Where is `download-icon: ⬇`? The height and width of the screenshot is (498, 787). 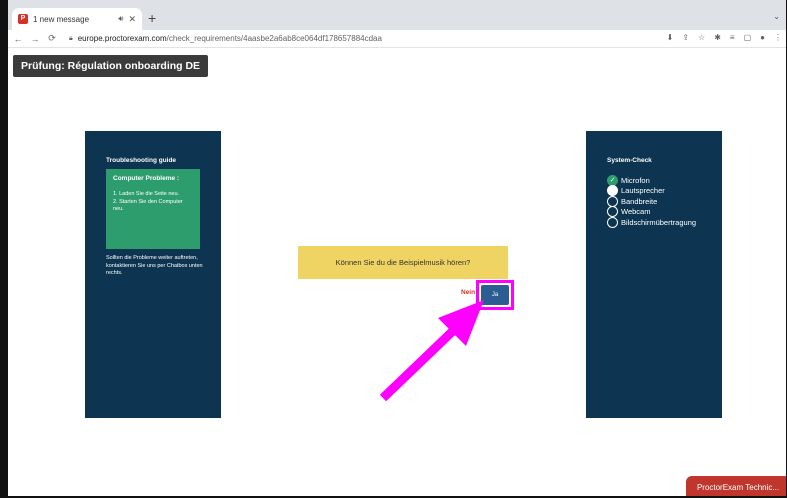 download-icon: ⬇ is located at coordinates (670, 37).